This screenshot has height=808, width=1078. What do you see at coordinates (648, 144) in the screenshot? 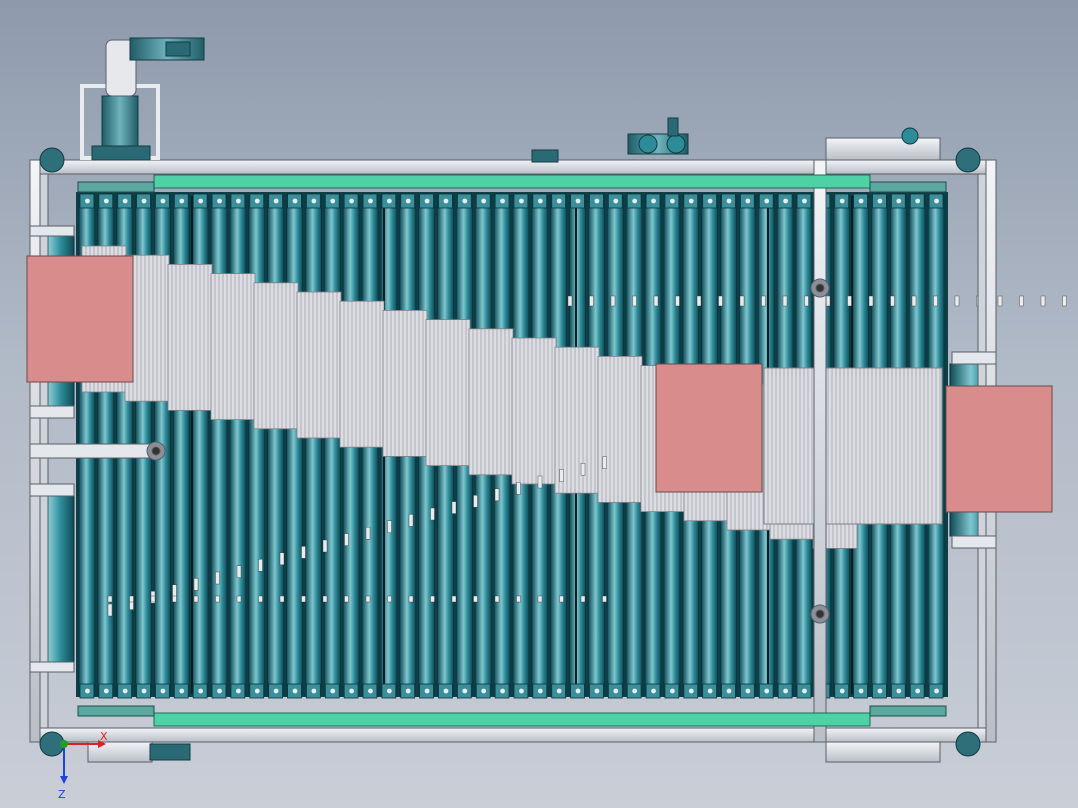
I see `valve-knob-icon` at bounding box center [648, 144].